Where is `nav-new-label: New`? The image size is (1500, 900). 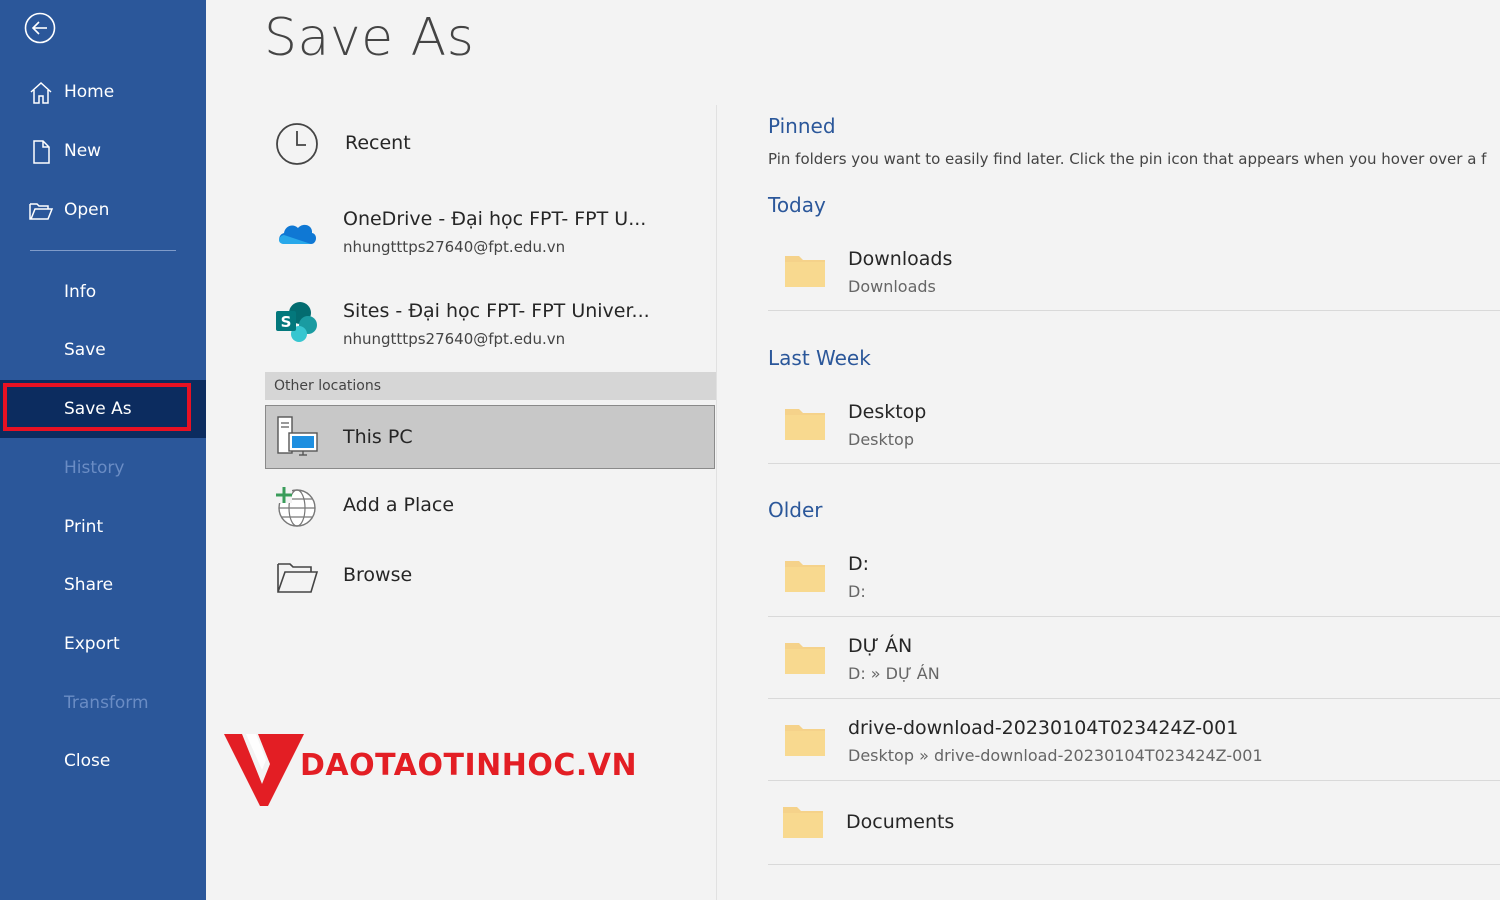 nav-new-label: New is located at coordinates (83, 151).